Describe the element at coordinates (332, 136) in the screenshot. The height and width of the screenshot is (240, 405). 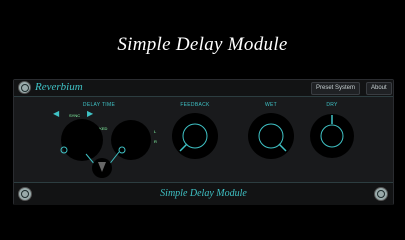
I see `dry-knob` at that location.